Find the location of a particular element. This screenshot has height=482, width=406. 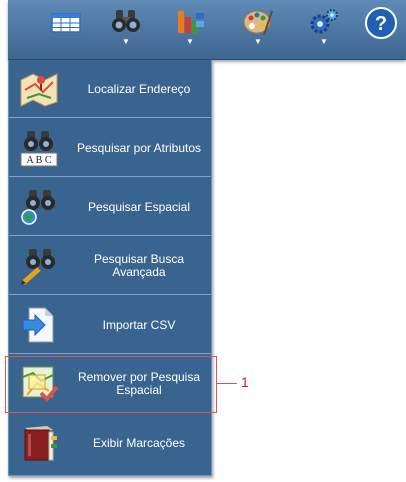

palette-button: ▼ is located at coordinates (258, 28).